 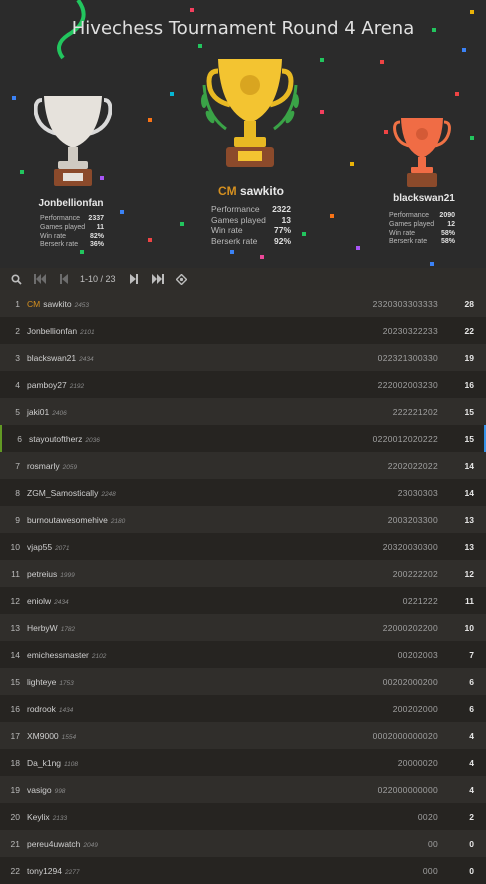 What do you see at coordinates (469, 600) in the screenshot?
I see `total-score: 11` at bounding box center [469, 600].